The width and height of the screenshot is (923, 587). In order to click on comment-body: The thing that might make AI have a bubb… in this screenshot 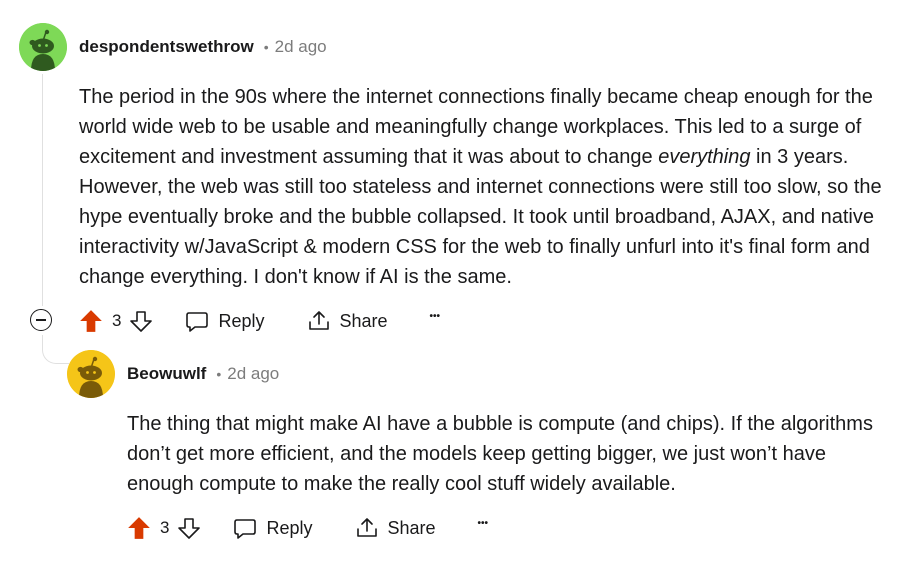, I will do `click(500, 454)`.